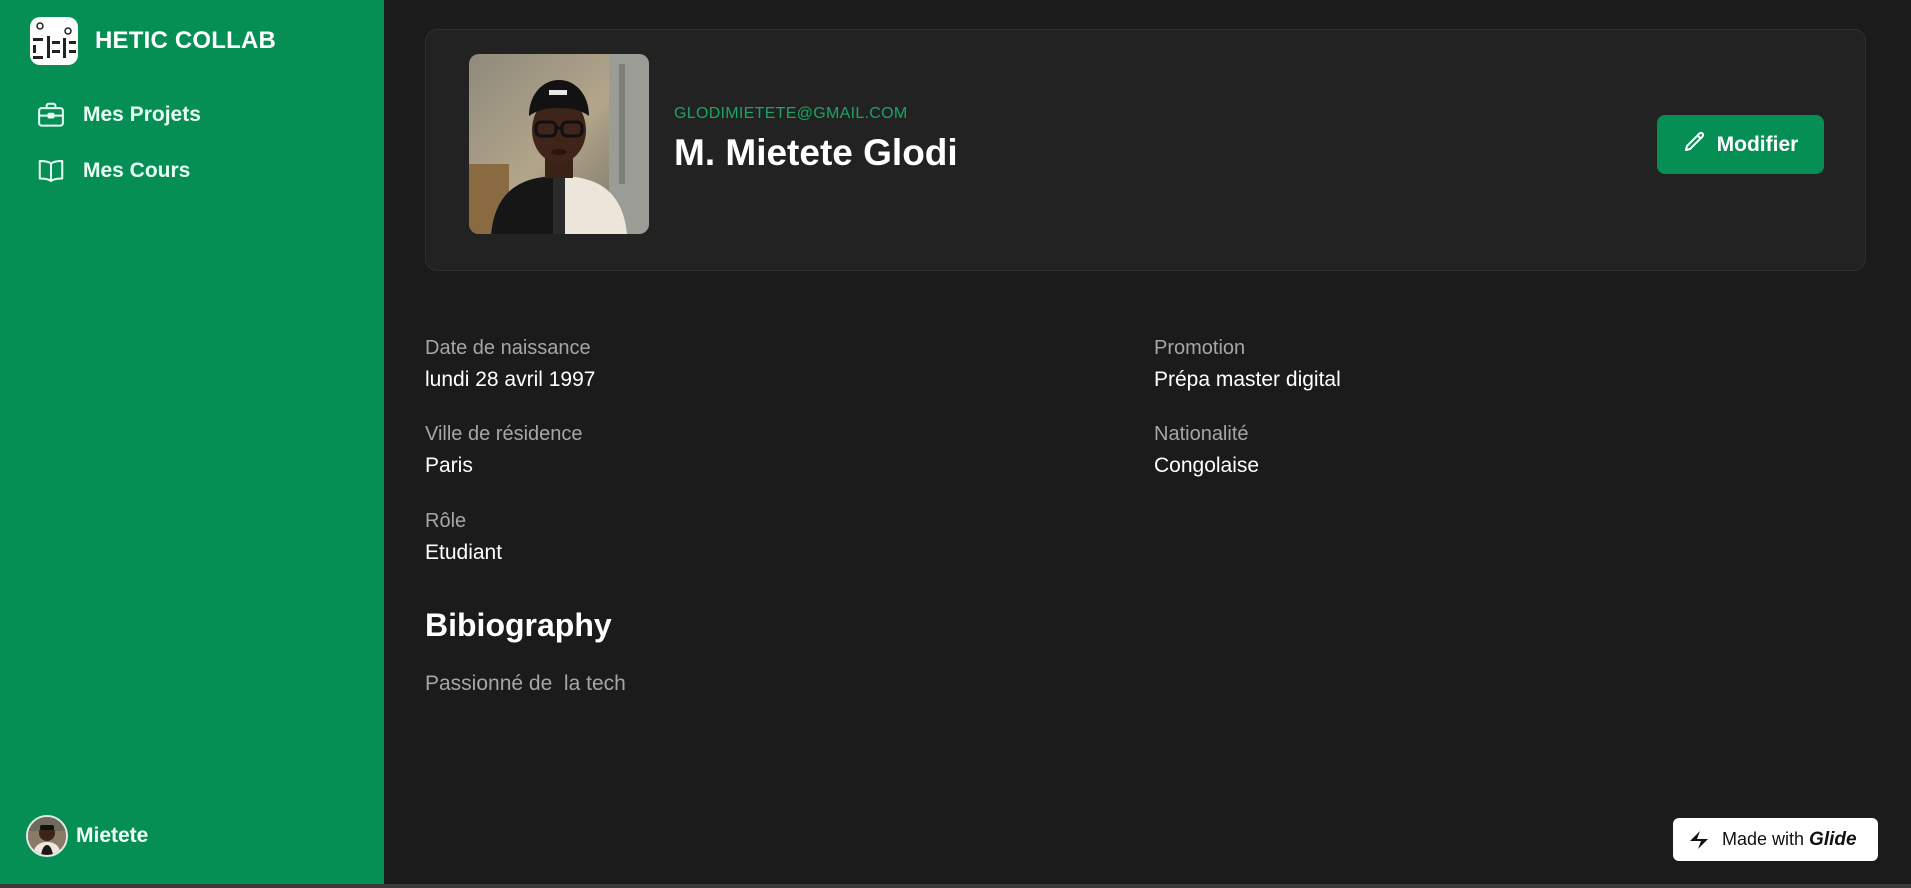  Describe the element at coordinates (504, 450) in the screenshot. I see `field-city: Ville de résidence Paris` at that location.